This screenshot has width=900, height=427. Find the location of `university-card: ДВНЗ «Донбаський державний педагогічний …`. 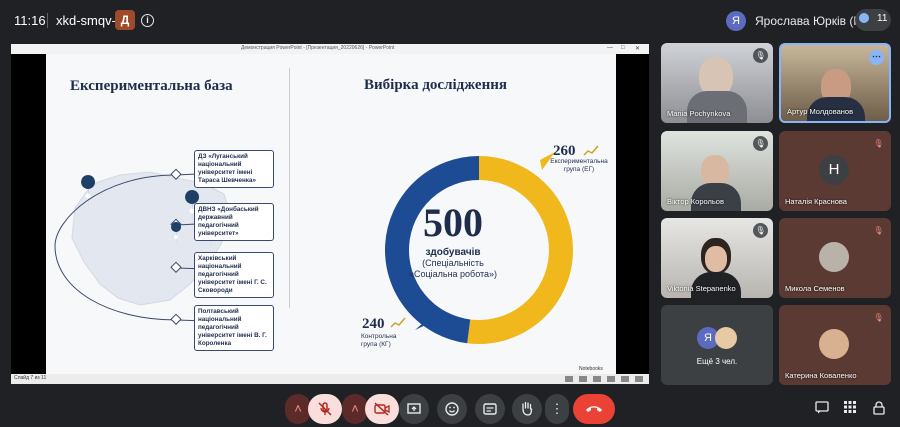

university-card: ДВНЗ «Донбаський державний педагогічний … is located at coordinates (234, 222).